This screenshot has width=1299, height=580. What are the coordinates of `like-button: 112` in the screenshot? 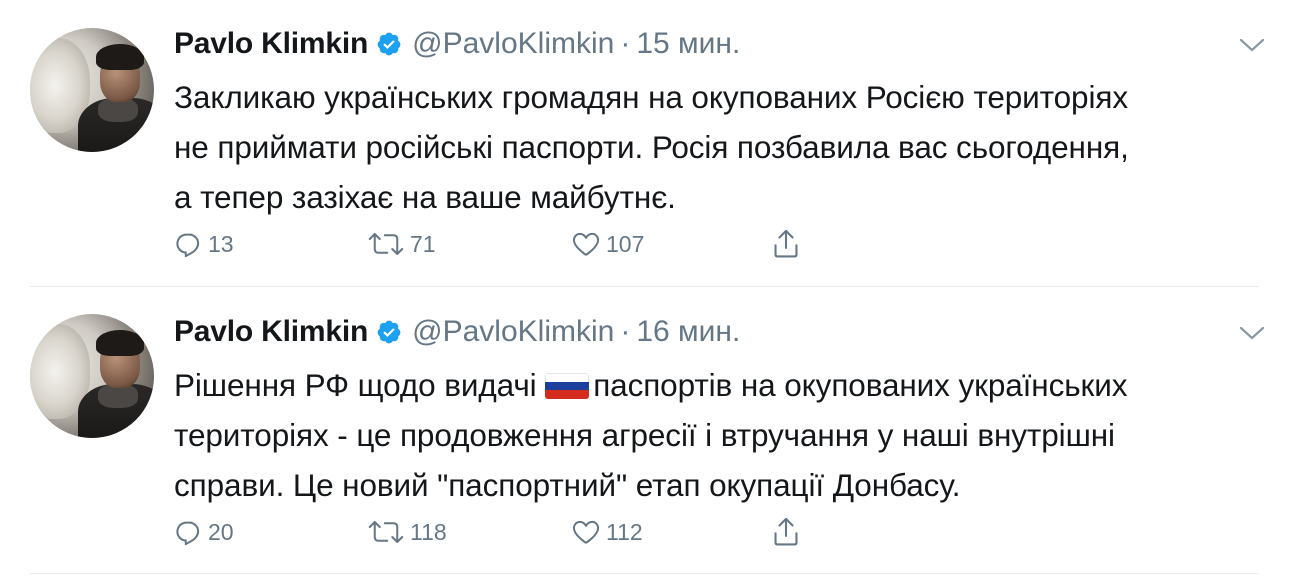 It's located at (606, 532).